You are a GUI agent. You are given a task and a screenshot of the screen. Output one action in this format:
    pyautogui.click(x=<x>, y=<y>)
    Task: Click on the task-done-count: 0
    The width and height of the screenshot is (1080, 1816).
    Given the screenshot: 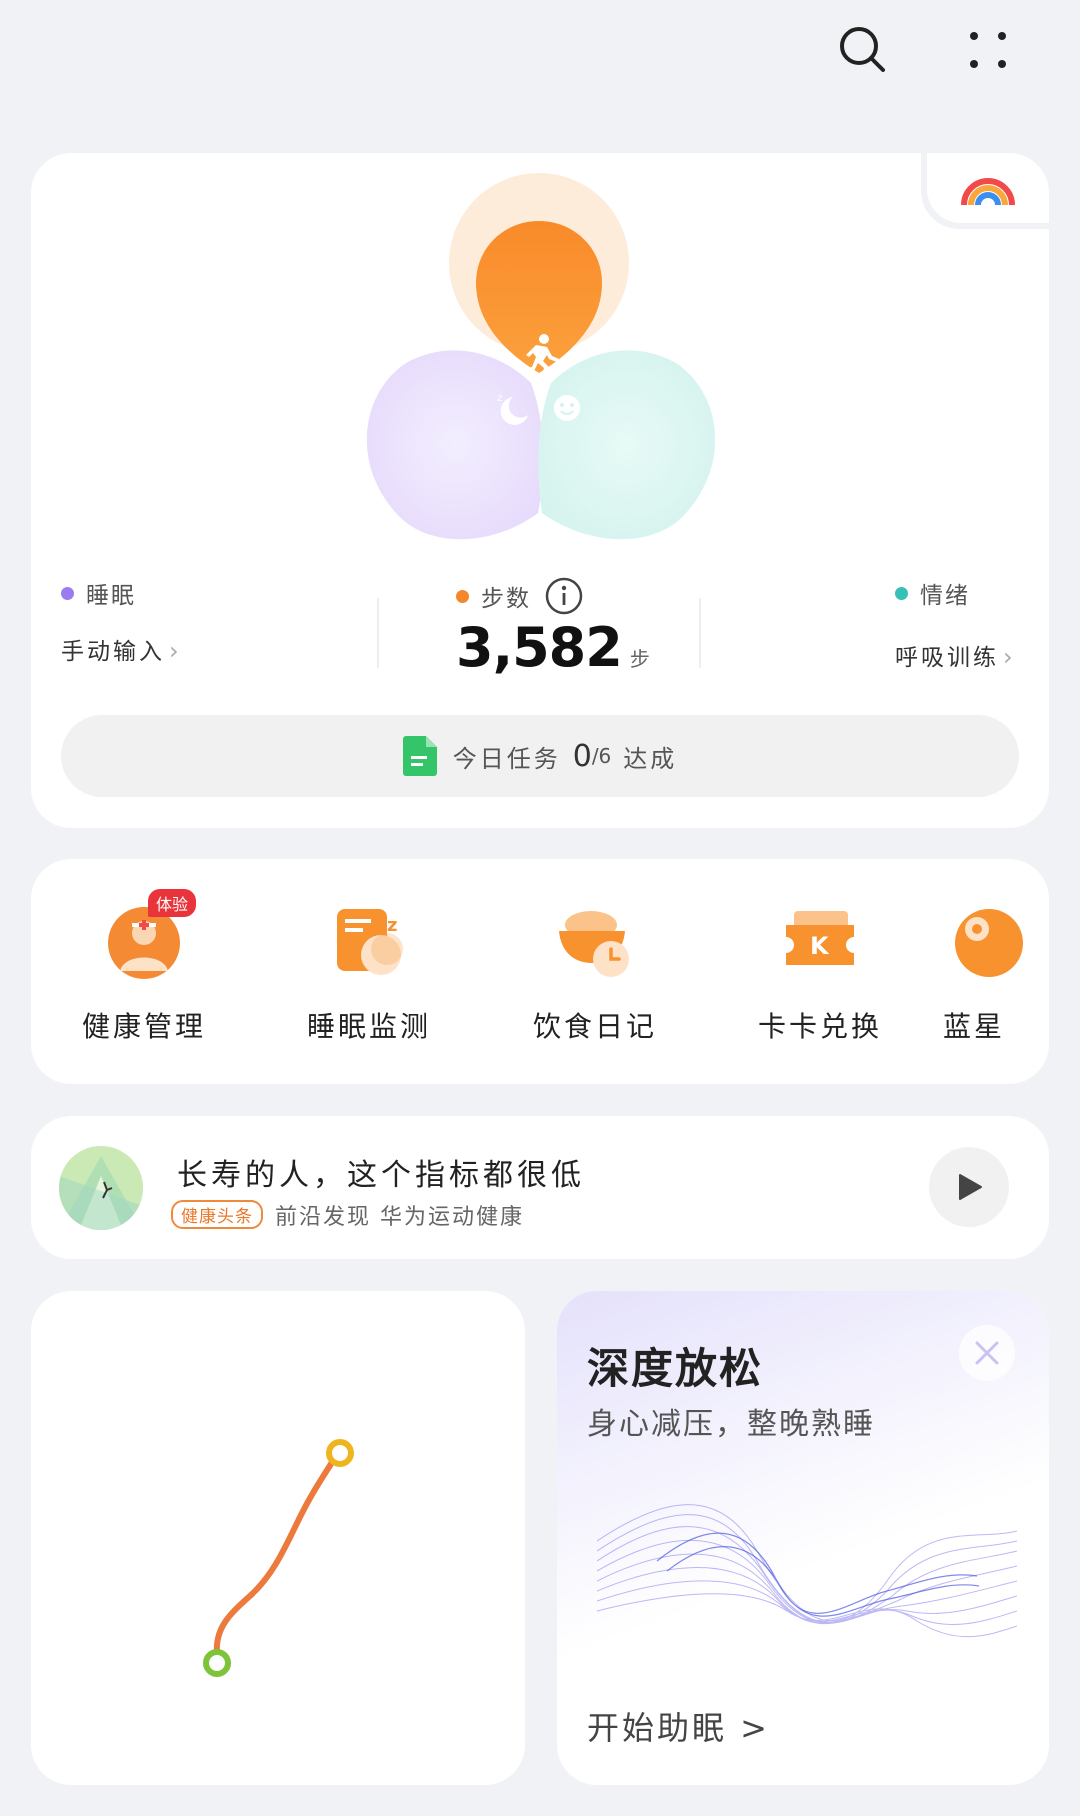 What is the action you would take?
    pyautogui.click(x=582, y=756)
    